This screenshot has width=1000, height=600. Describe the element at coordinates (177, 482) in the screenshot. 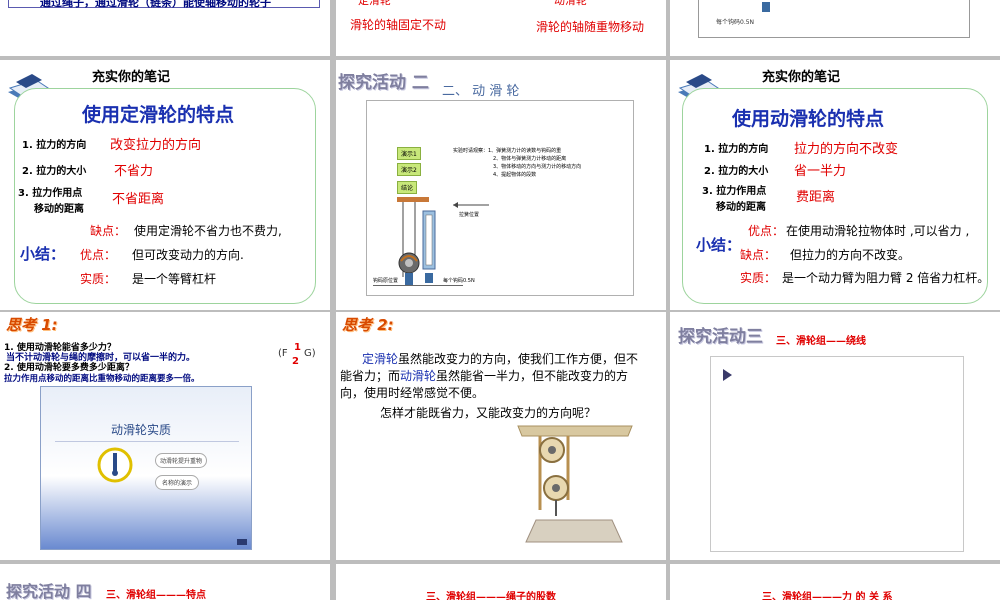

I see `name-demo-button: 名称的演示` at that location.